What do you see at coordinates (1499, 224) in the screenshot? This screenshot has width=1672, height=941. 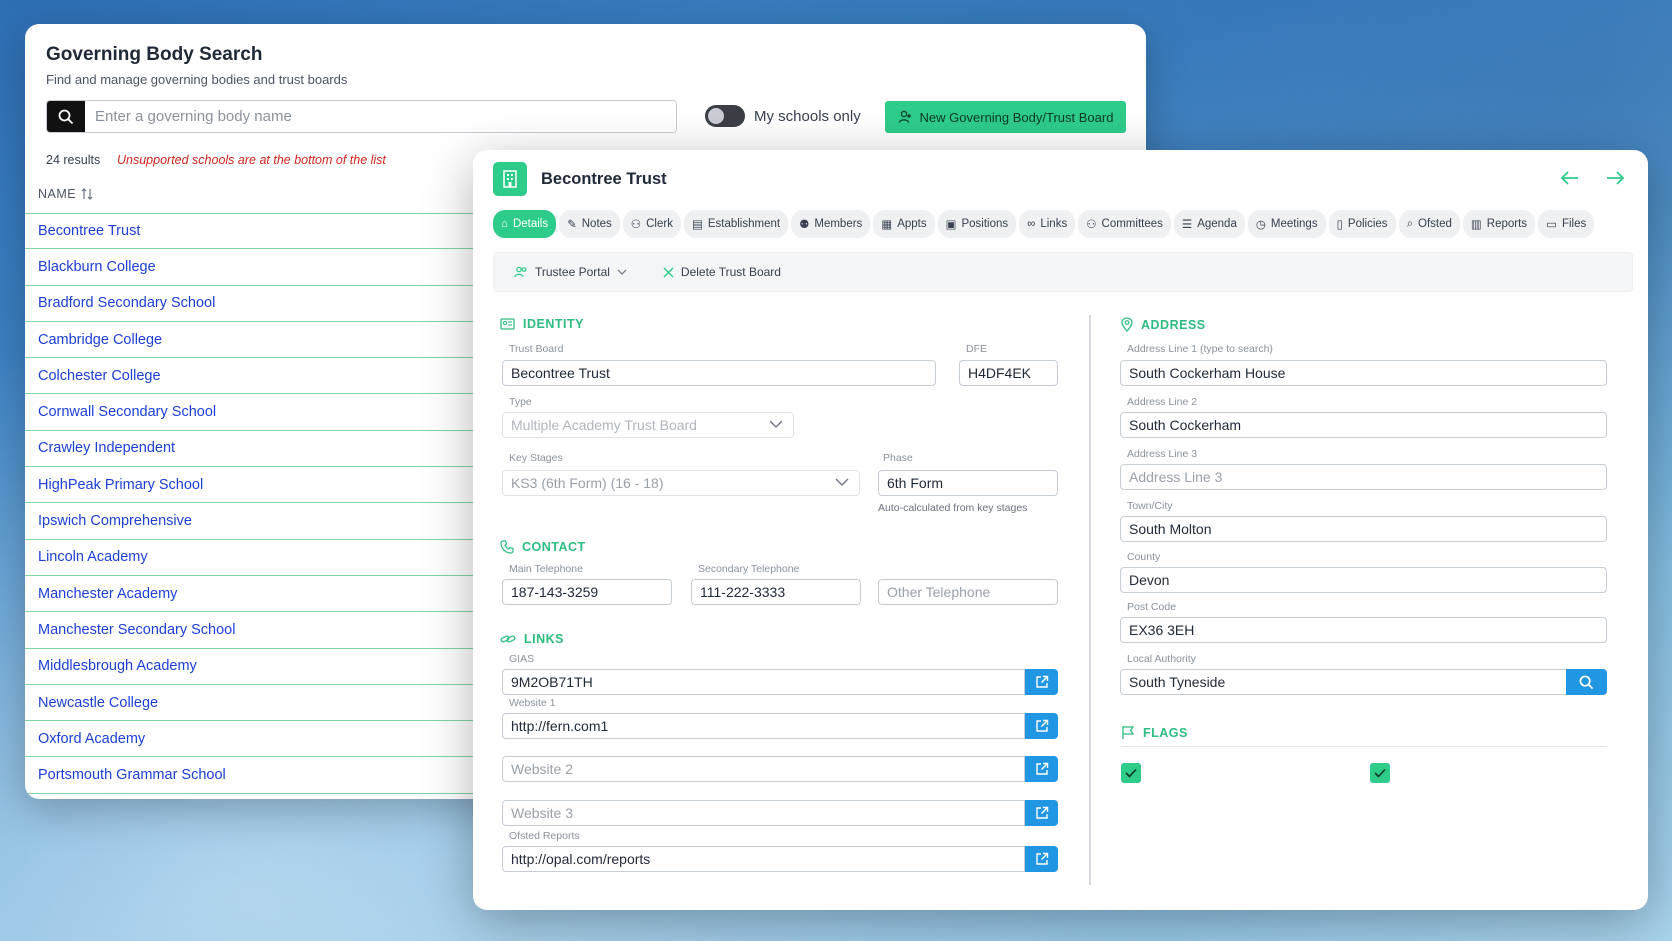 I see `tab-reports: ▥ Reports` at bounding box center [1499, 224].